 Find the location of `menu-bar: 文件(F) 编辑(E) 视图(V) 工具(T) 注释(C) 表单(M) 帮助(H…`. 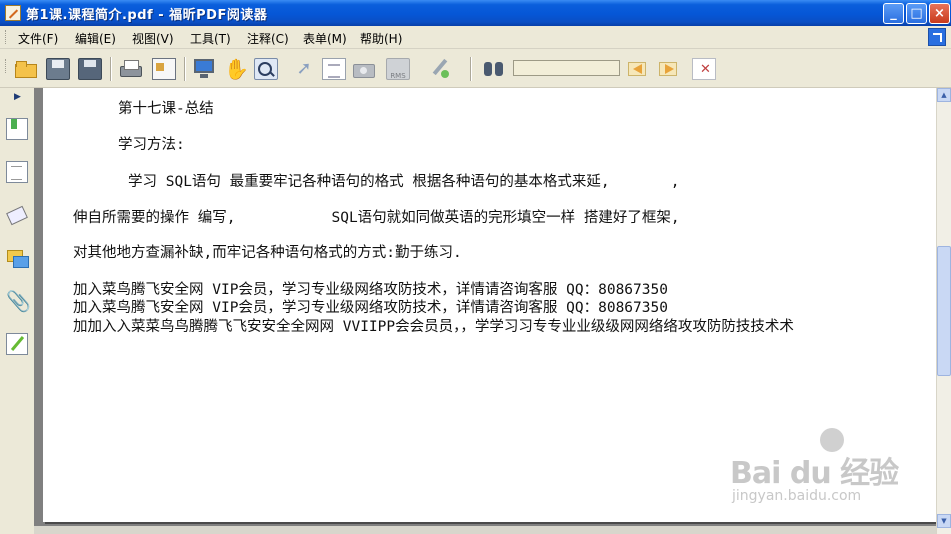

menu-bar: 文件(F) 编辑(E) 视图(V) 工具(T) 注释(C) 表单(M) 帮助(H… is located at coordinates (475, 37).